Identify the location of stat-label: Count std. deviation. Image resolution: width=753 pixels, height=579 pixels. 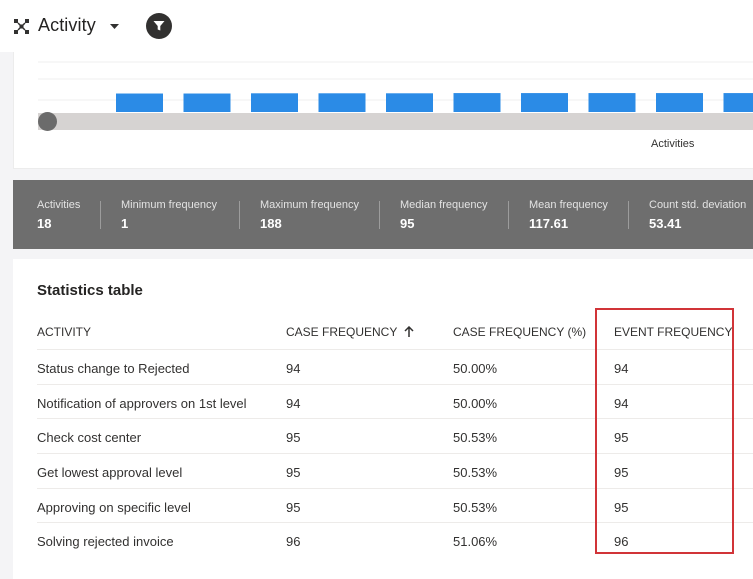
(697, 205).